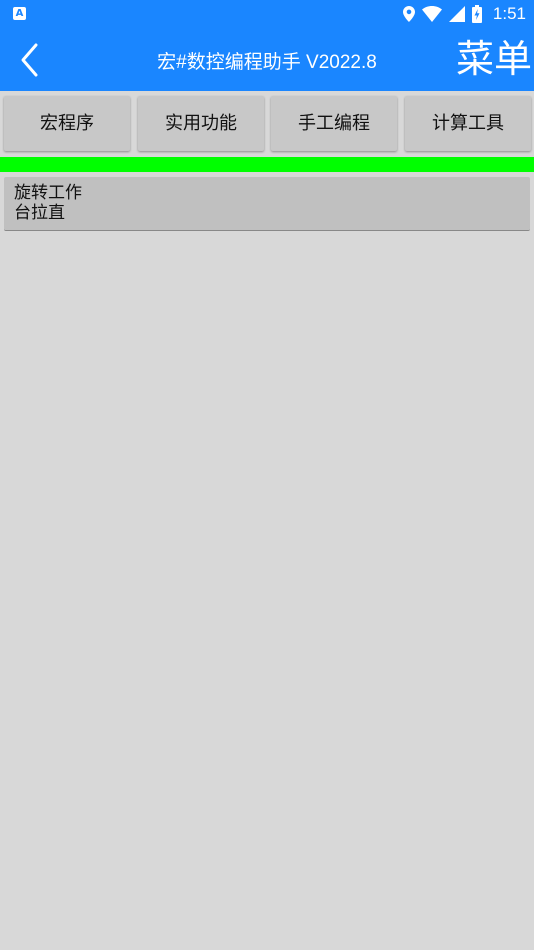 The height and width of the screenshot is (950, 534). I want to click on menu-button: 菜单, so click(494, 59).